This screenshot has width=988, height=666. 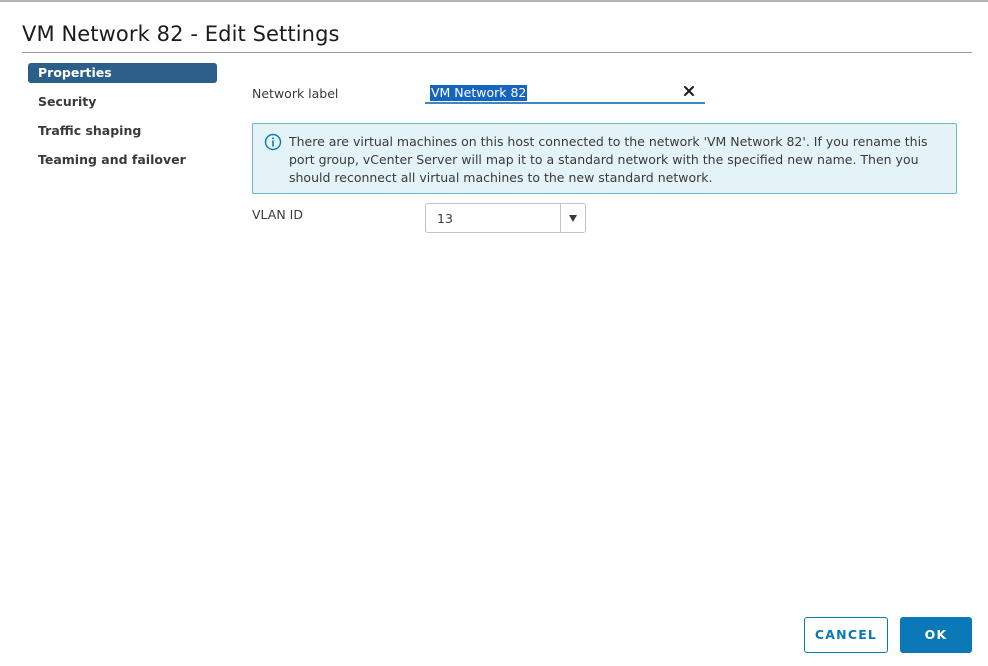 What do you see at coordinates (295, 93) in the screenshot?
I see `network-label-caption: Network label` at bounding box center [295, 93].